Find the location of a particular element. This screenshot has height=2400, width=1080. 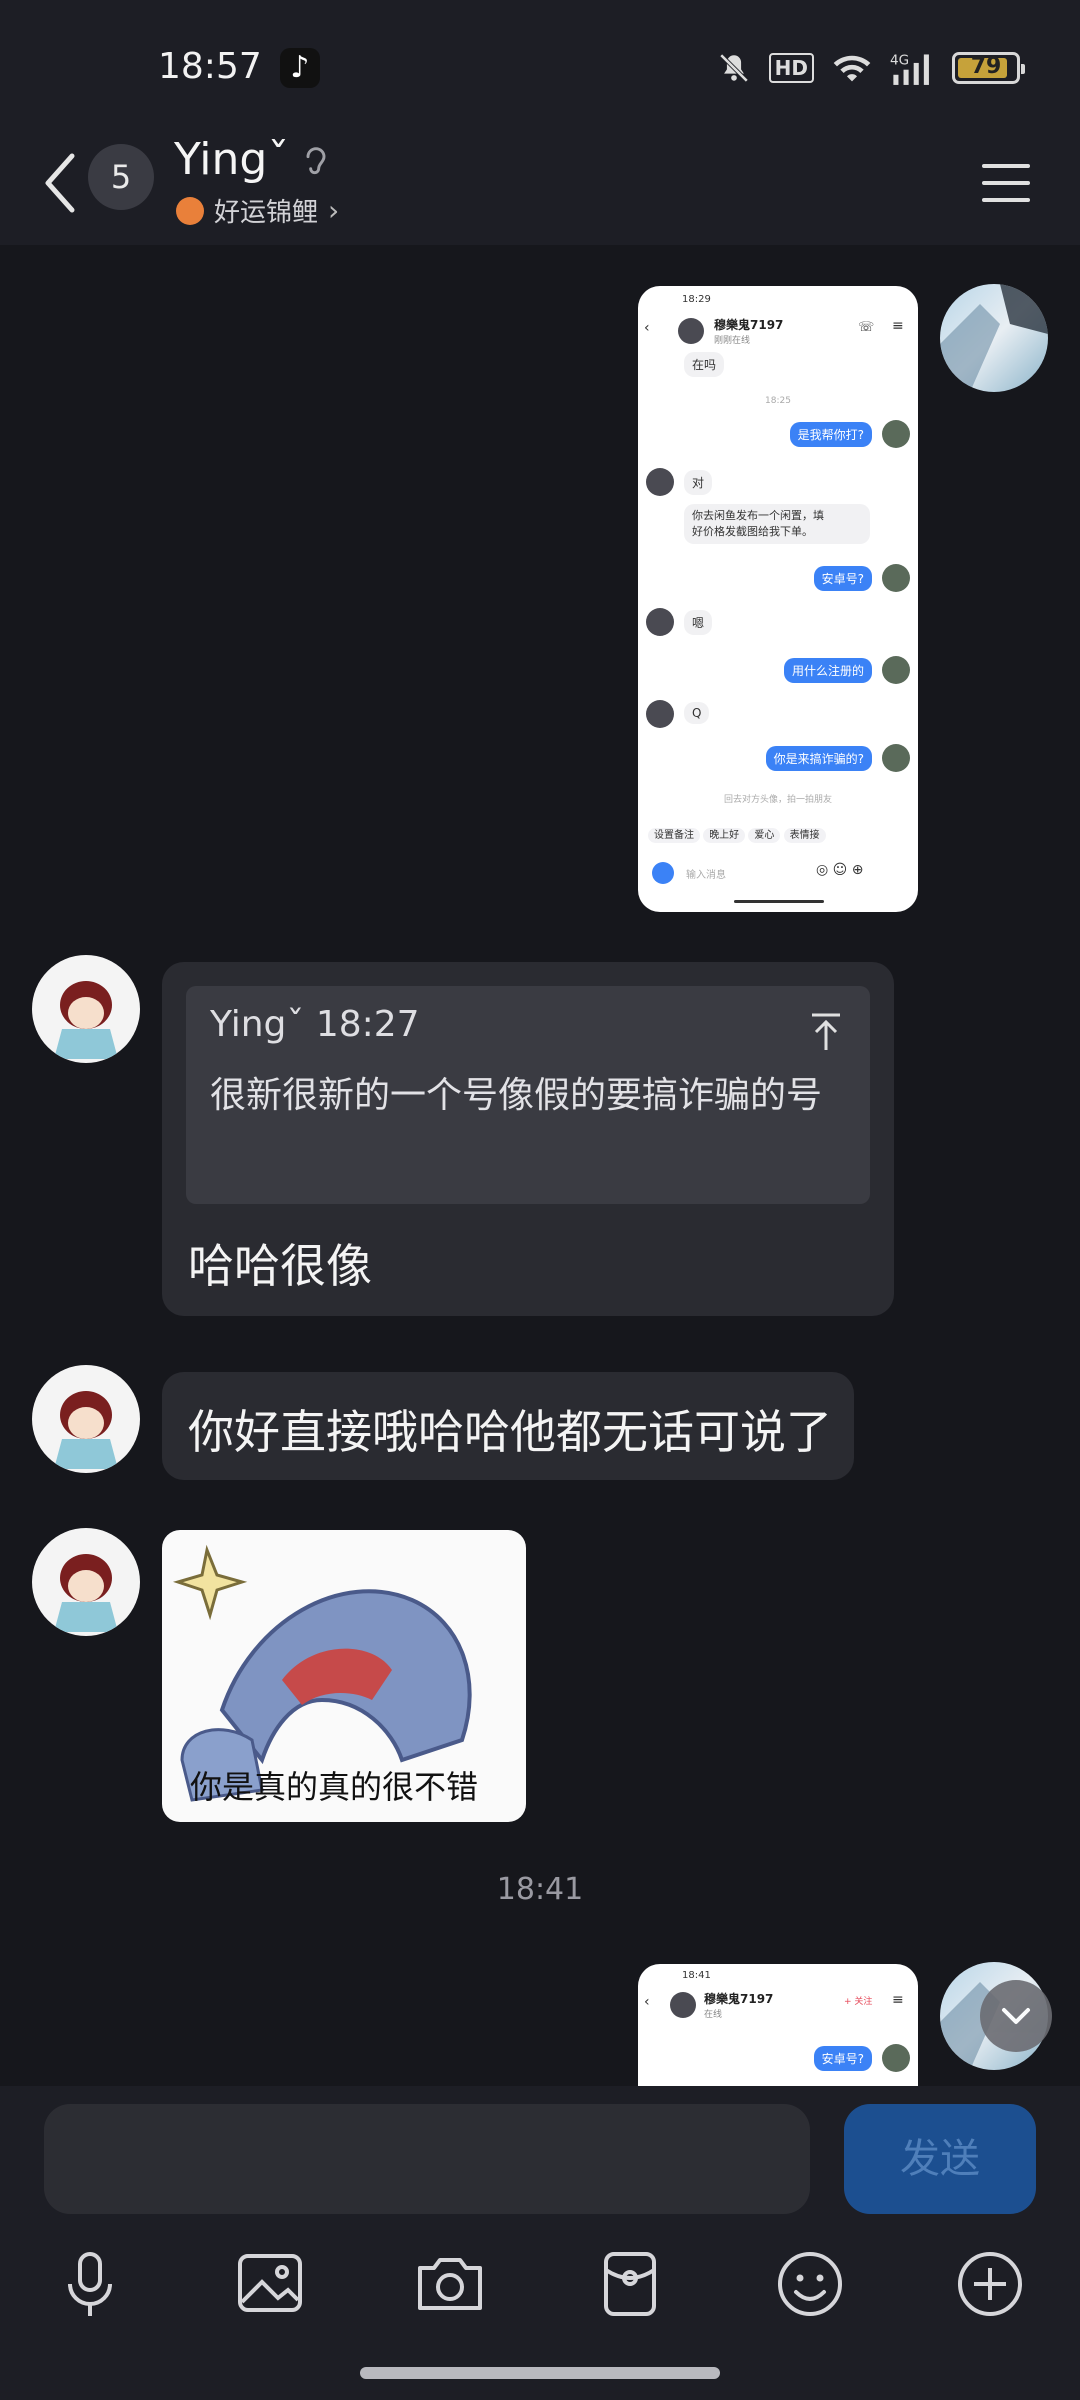

shot-chip: 晚上好 is located at coordinates (724, 835).